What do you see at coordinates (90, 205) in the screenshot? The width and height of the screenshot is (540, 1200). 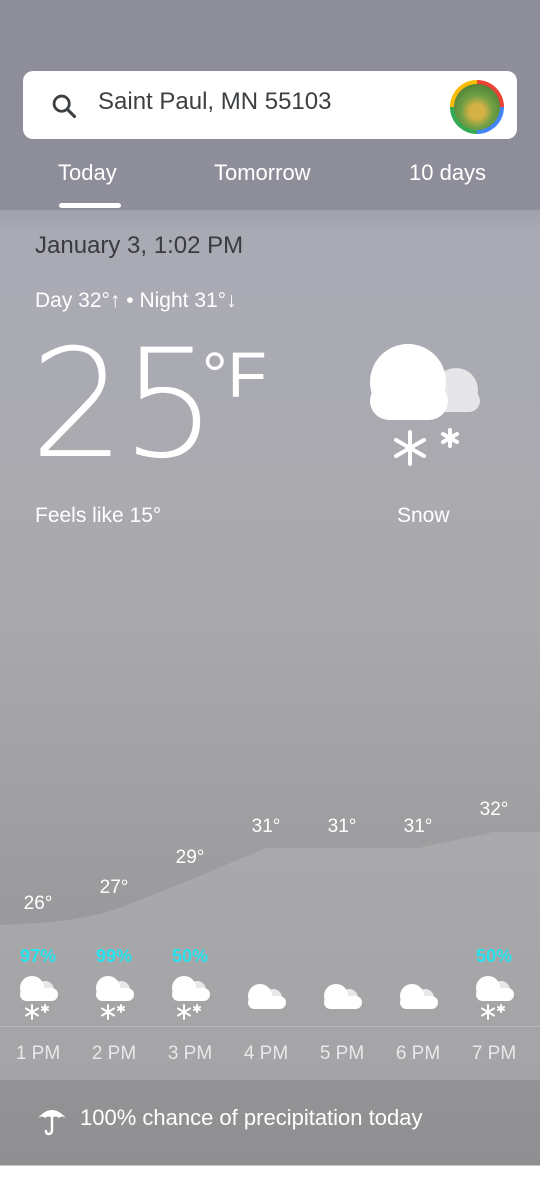 I see `active-tab-indicator` at bounding box center [90, 205].